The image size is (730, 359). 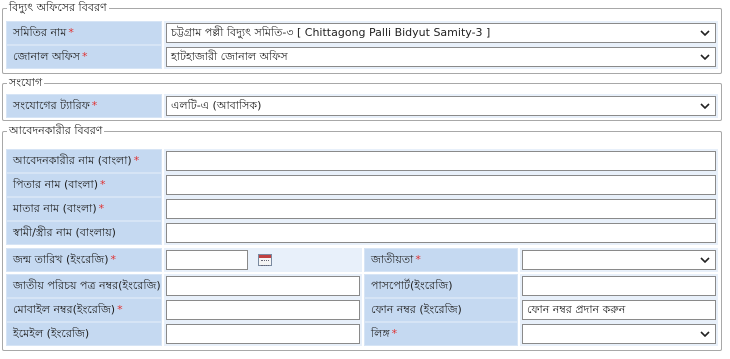 What do you see at coordinates (263, 310) in the screenshot?
I see `mobile-input` at bounding box center [263, 310].